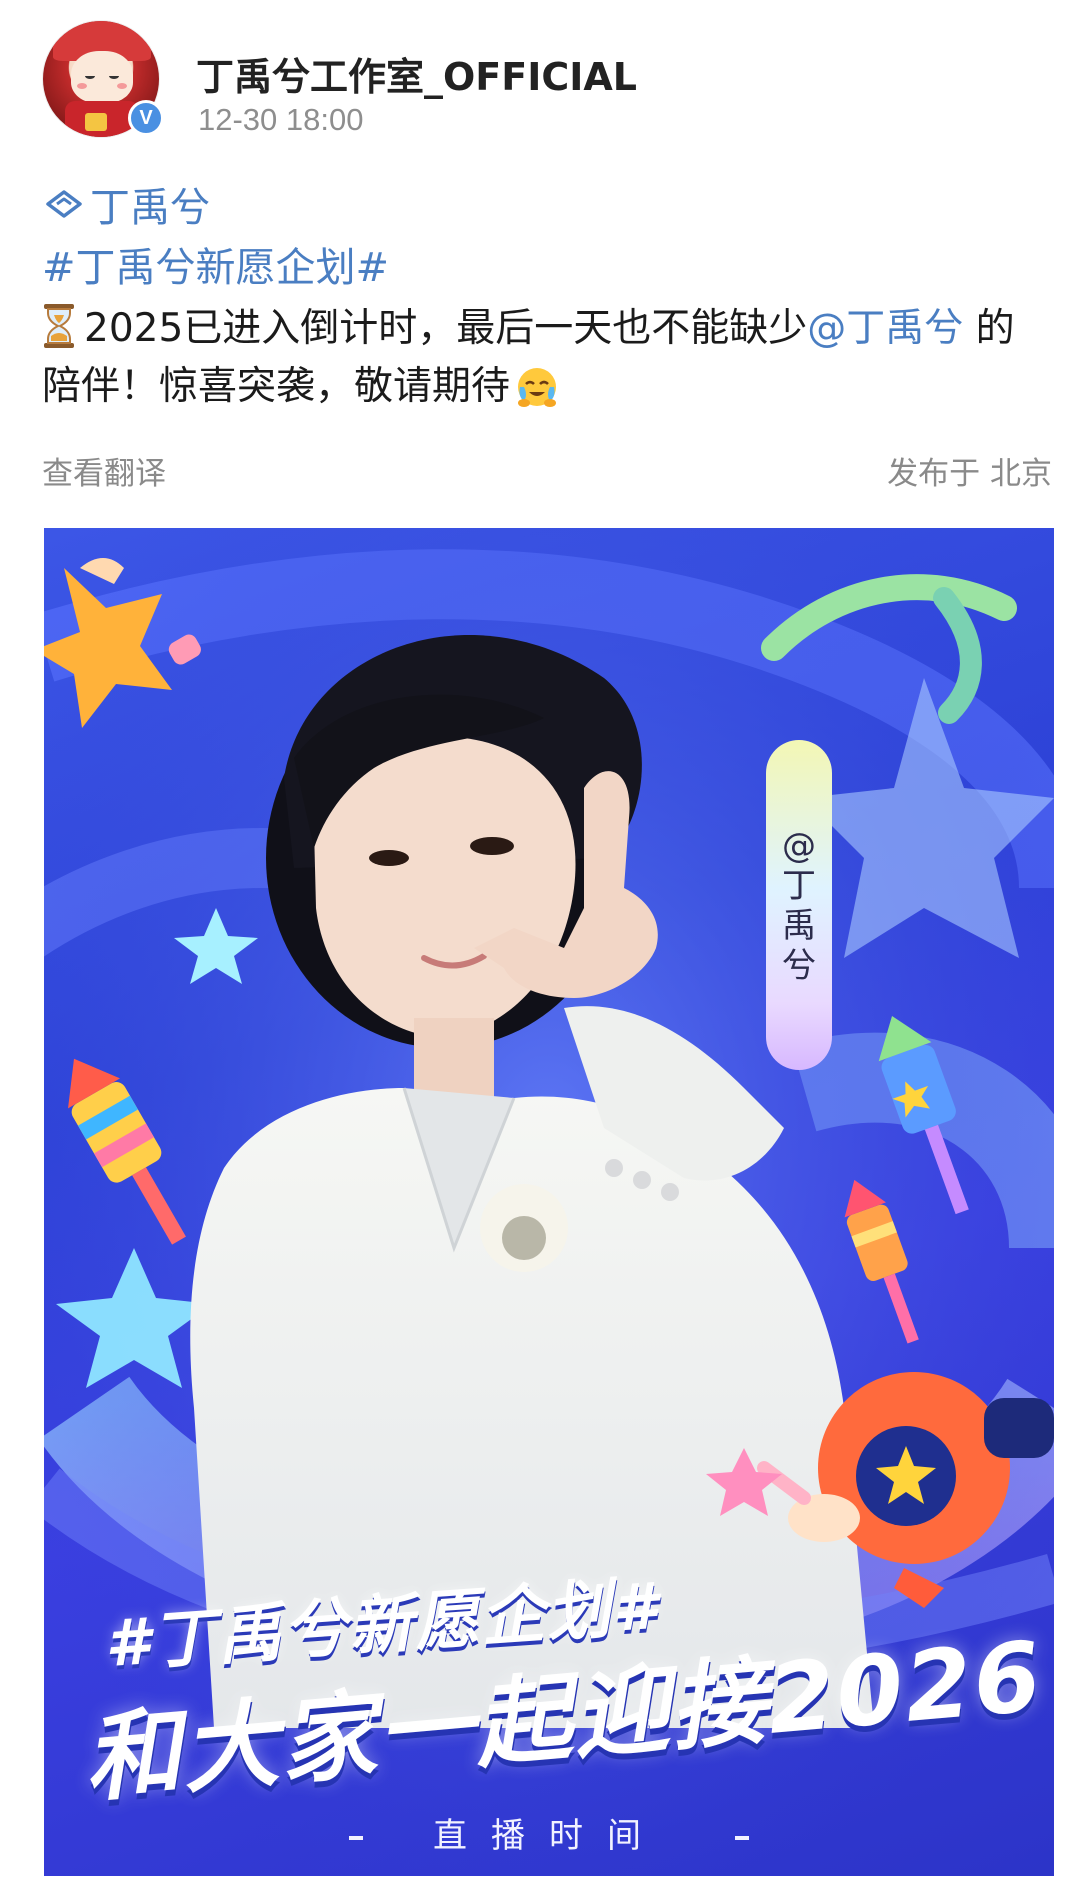  What do you see at coordinates (356, 1837) in the screenshot?
I see `footer-dash-left` at bounding box center [356, 1837].